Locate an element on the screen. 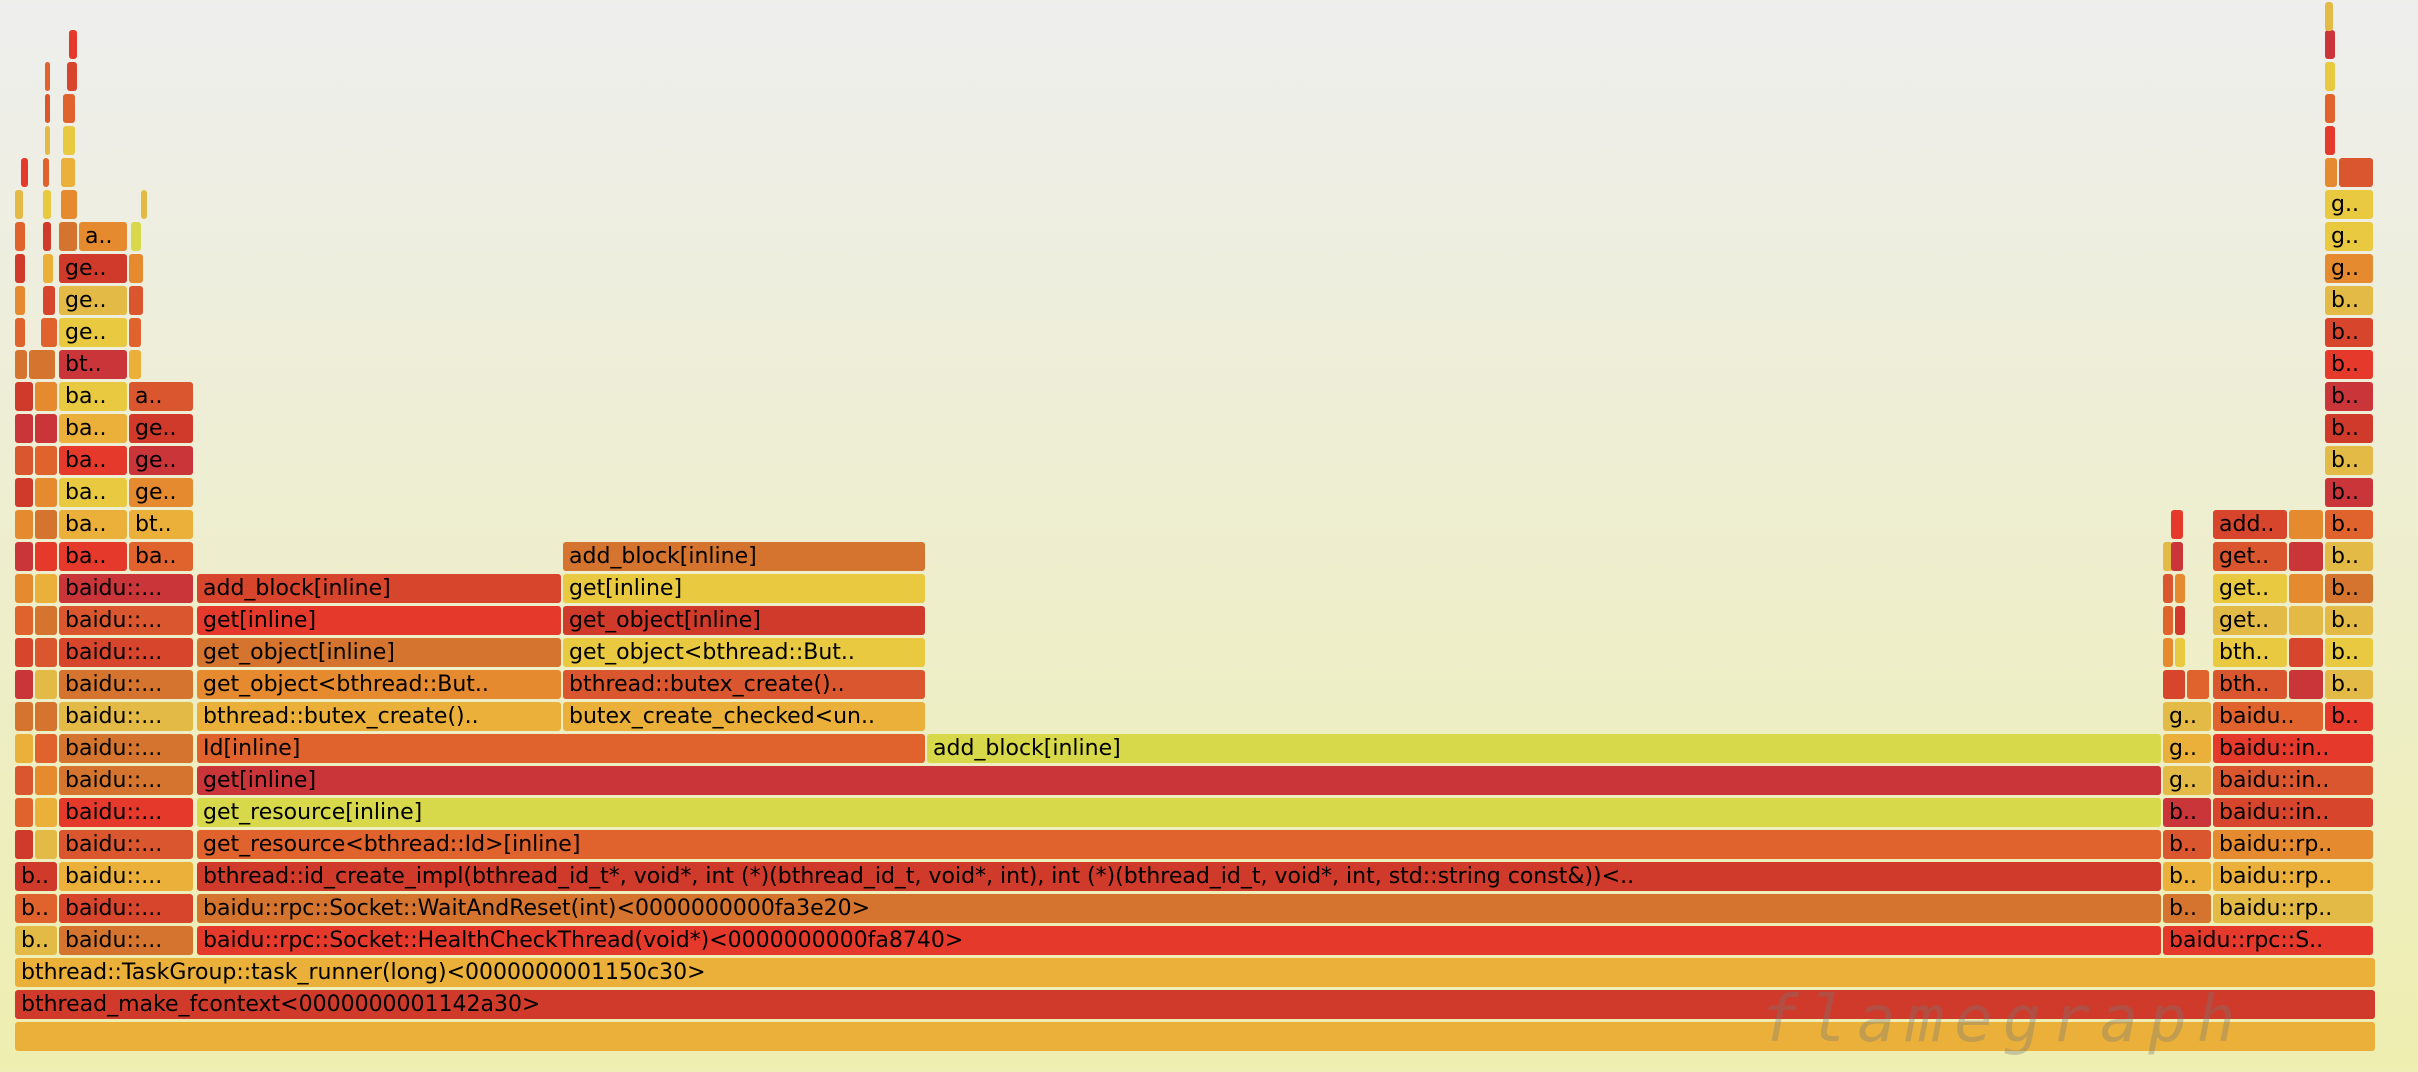 The height and width of the screenshot is (1072, 2418). stack-frame: baidu::rp.. is located at coordinates (2293, 844).